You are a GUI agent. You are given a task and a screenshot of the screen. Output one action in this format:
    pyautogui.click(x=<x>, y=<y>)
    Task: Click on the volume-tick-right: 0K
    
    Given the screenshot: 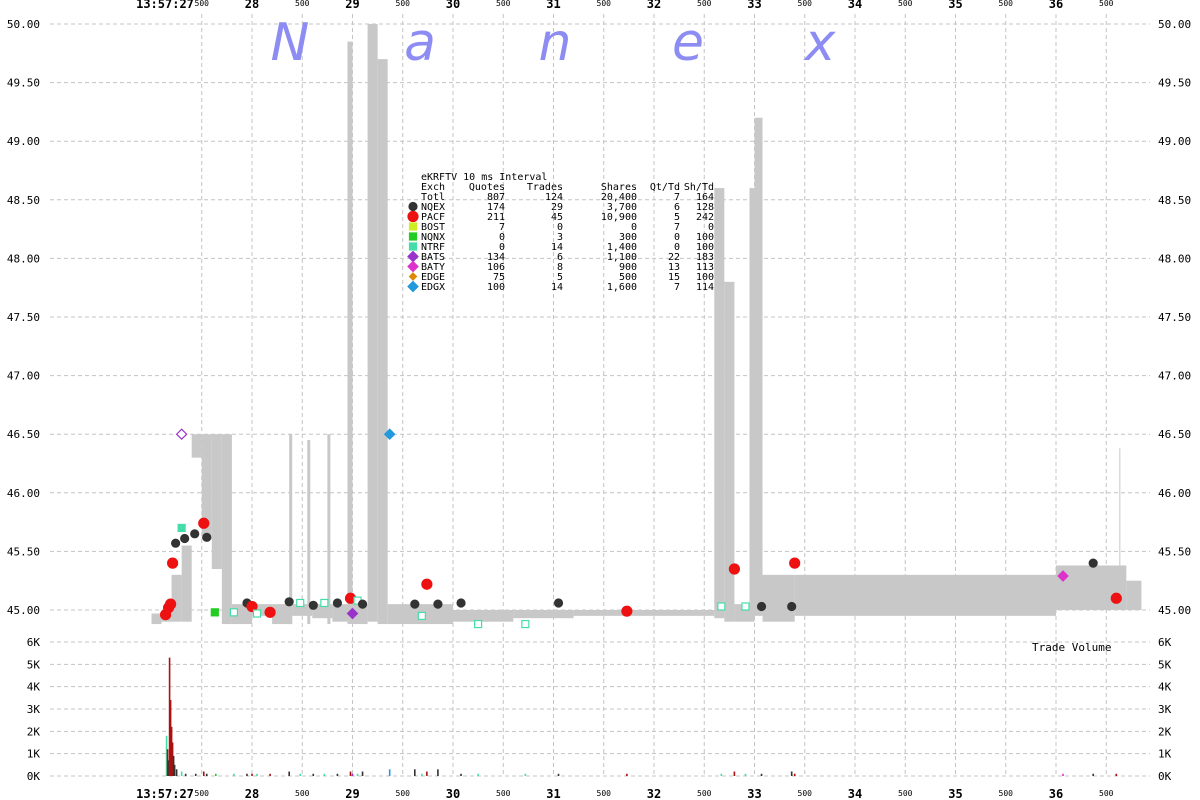 What is the action you would take?
    pyautogui.click(x=1165, y=776)
    